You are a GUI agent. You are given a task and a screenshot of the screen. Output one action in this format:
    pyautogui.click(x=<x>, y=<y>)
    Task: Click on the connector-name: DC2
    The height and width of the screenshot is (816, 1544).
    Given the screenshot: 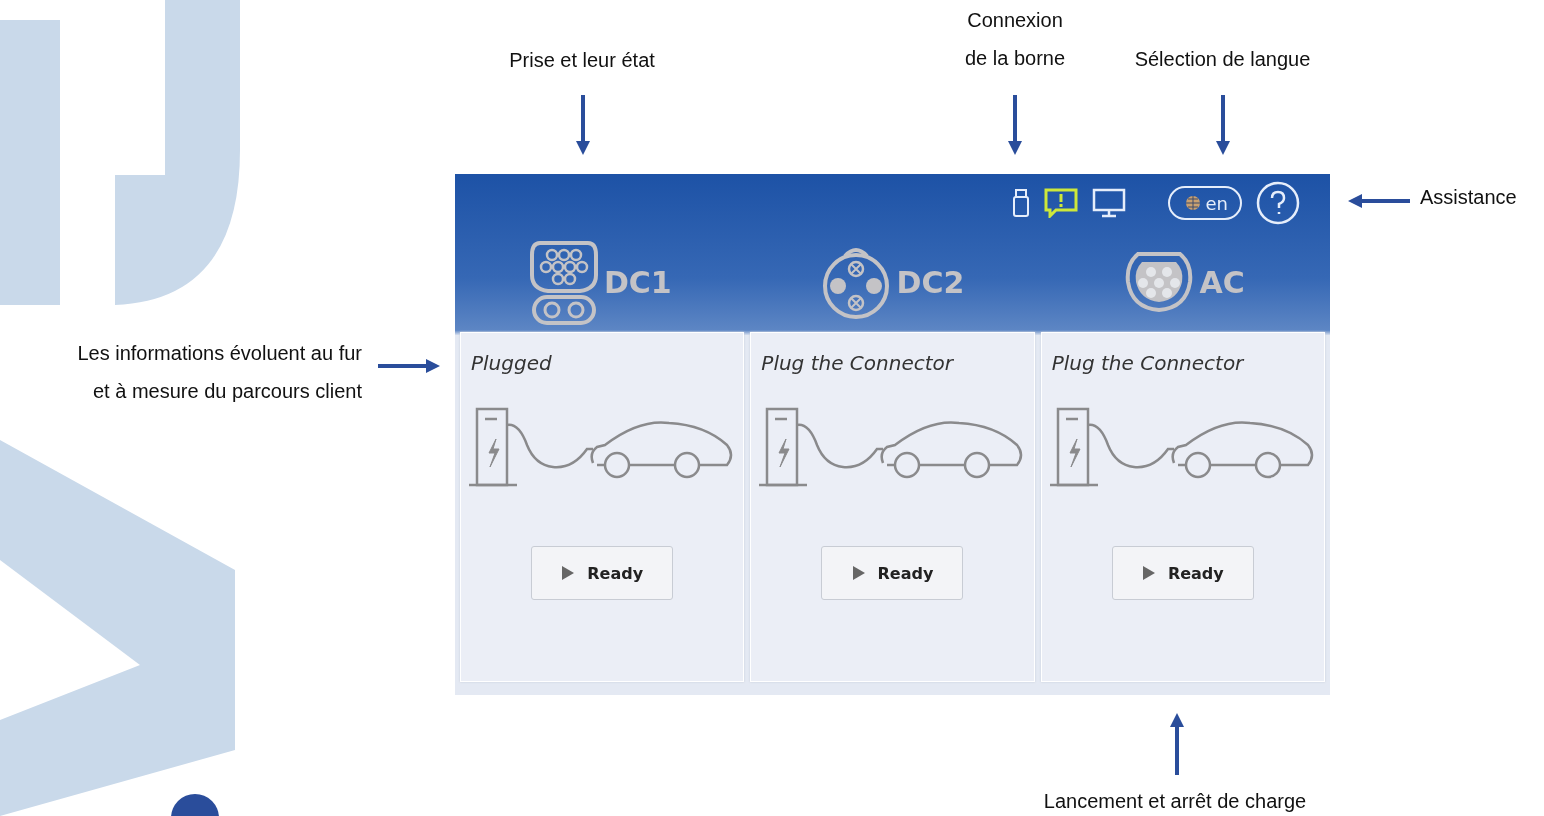 What is the action you would take?
    pyautogui.click(x=930, y=282)
    